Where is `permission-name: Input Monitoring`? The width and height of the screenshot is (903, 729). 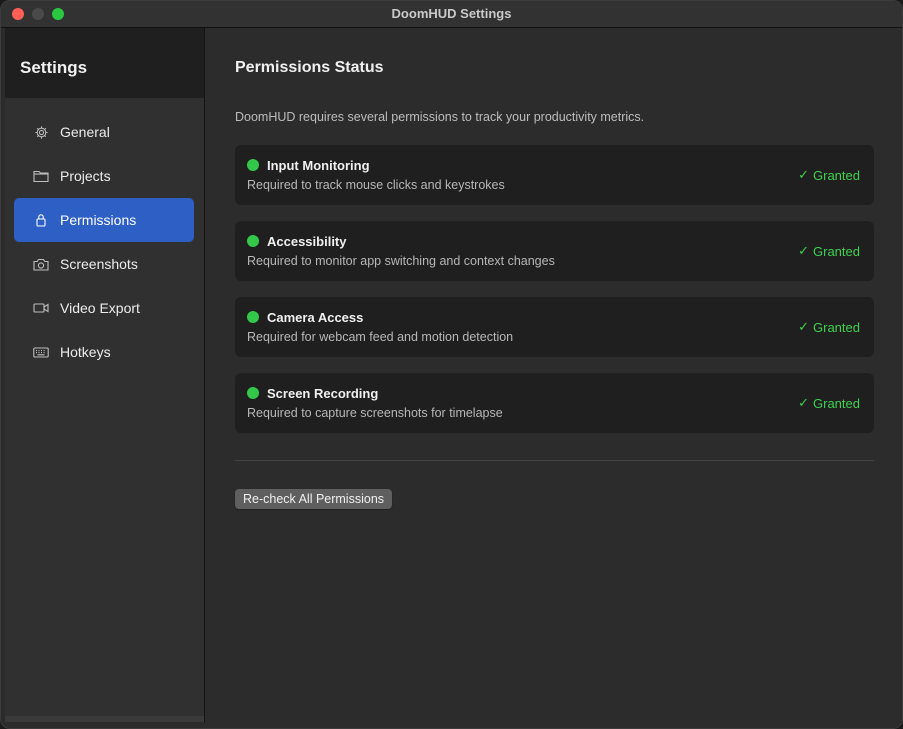 permission-name: Input Monitoring is located at coordinates (318, 165).